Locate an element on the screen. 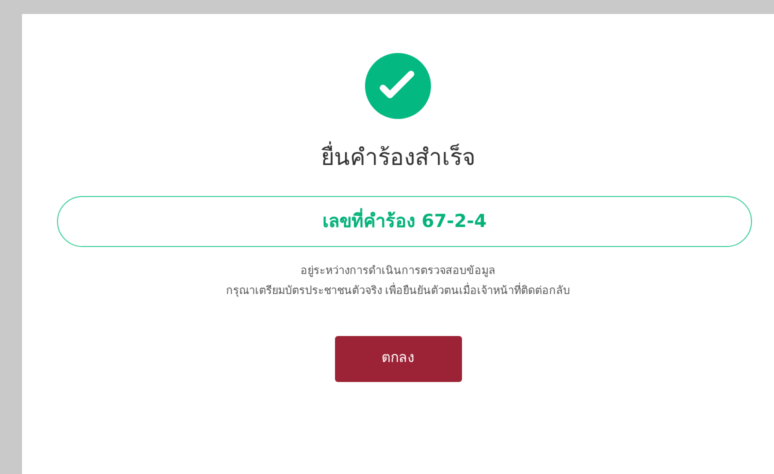  info-text: อยู่ระหว่างการดำเนินการตรวจสอบข้อมูล is located at coordinates (398, 270).